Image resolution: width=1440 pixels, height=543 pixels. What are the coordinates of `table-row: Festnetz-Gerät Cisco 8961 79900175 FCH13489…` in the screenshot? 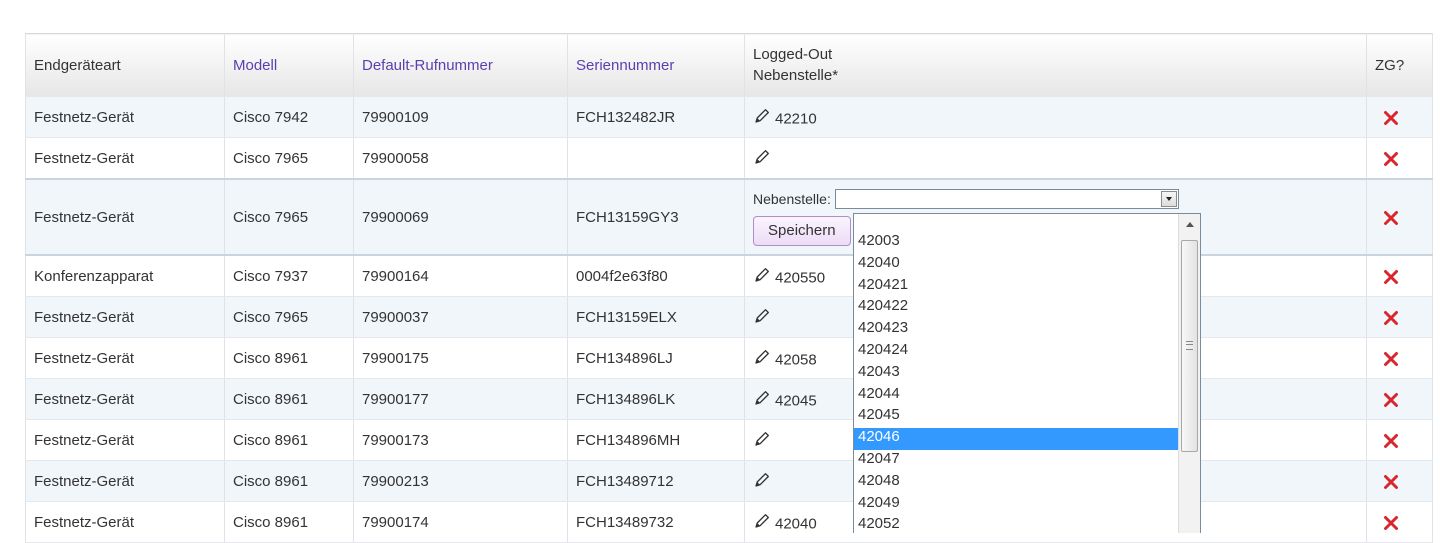 It's located at (729, 358).